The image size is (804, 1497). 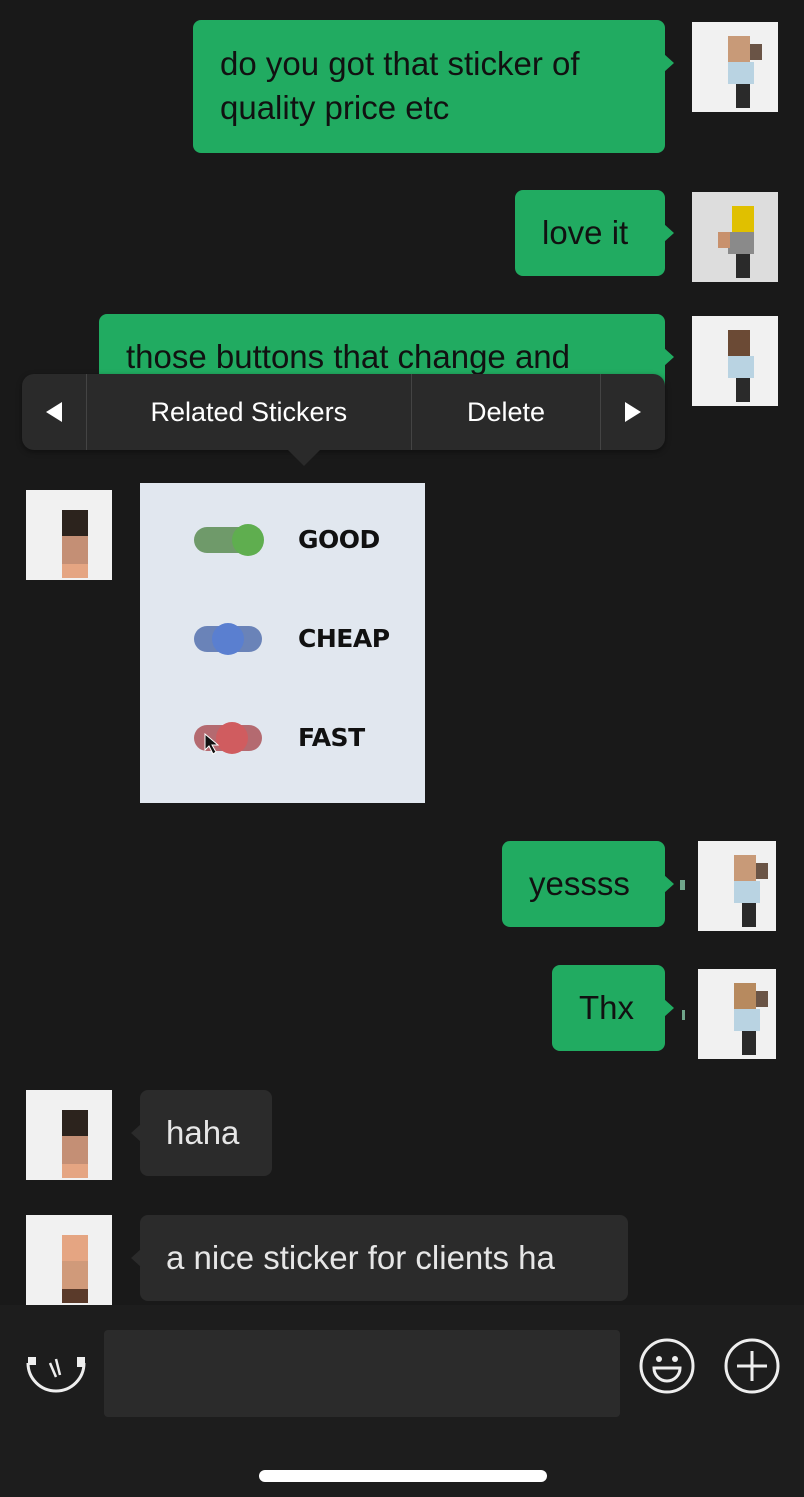 What do you see at coordinates (348, 356) in the screenshot?
I see `message-text: those buttons that change and` at bounding box center [348, 356].